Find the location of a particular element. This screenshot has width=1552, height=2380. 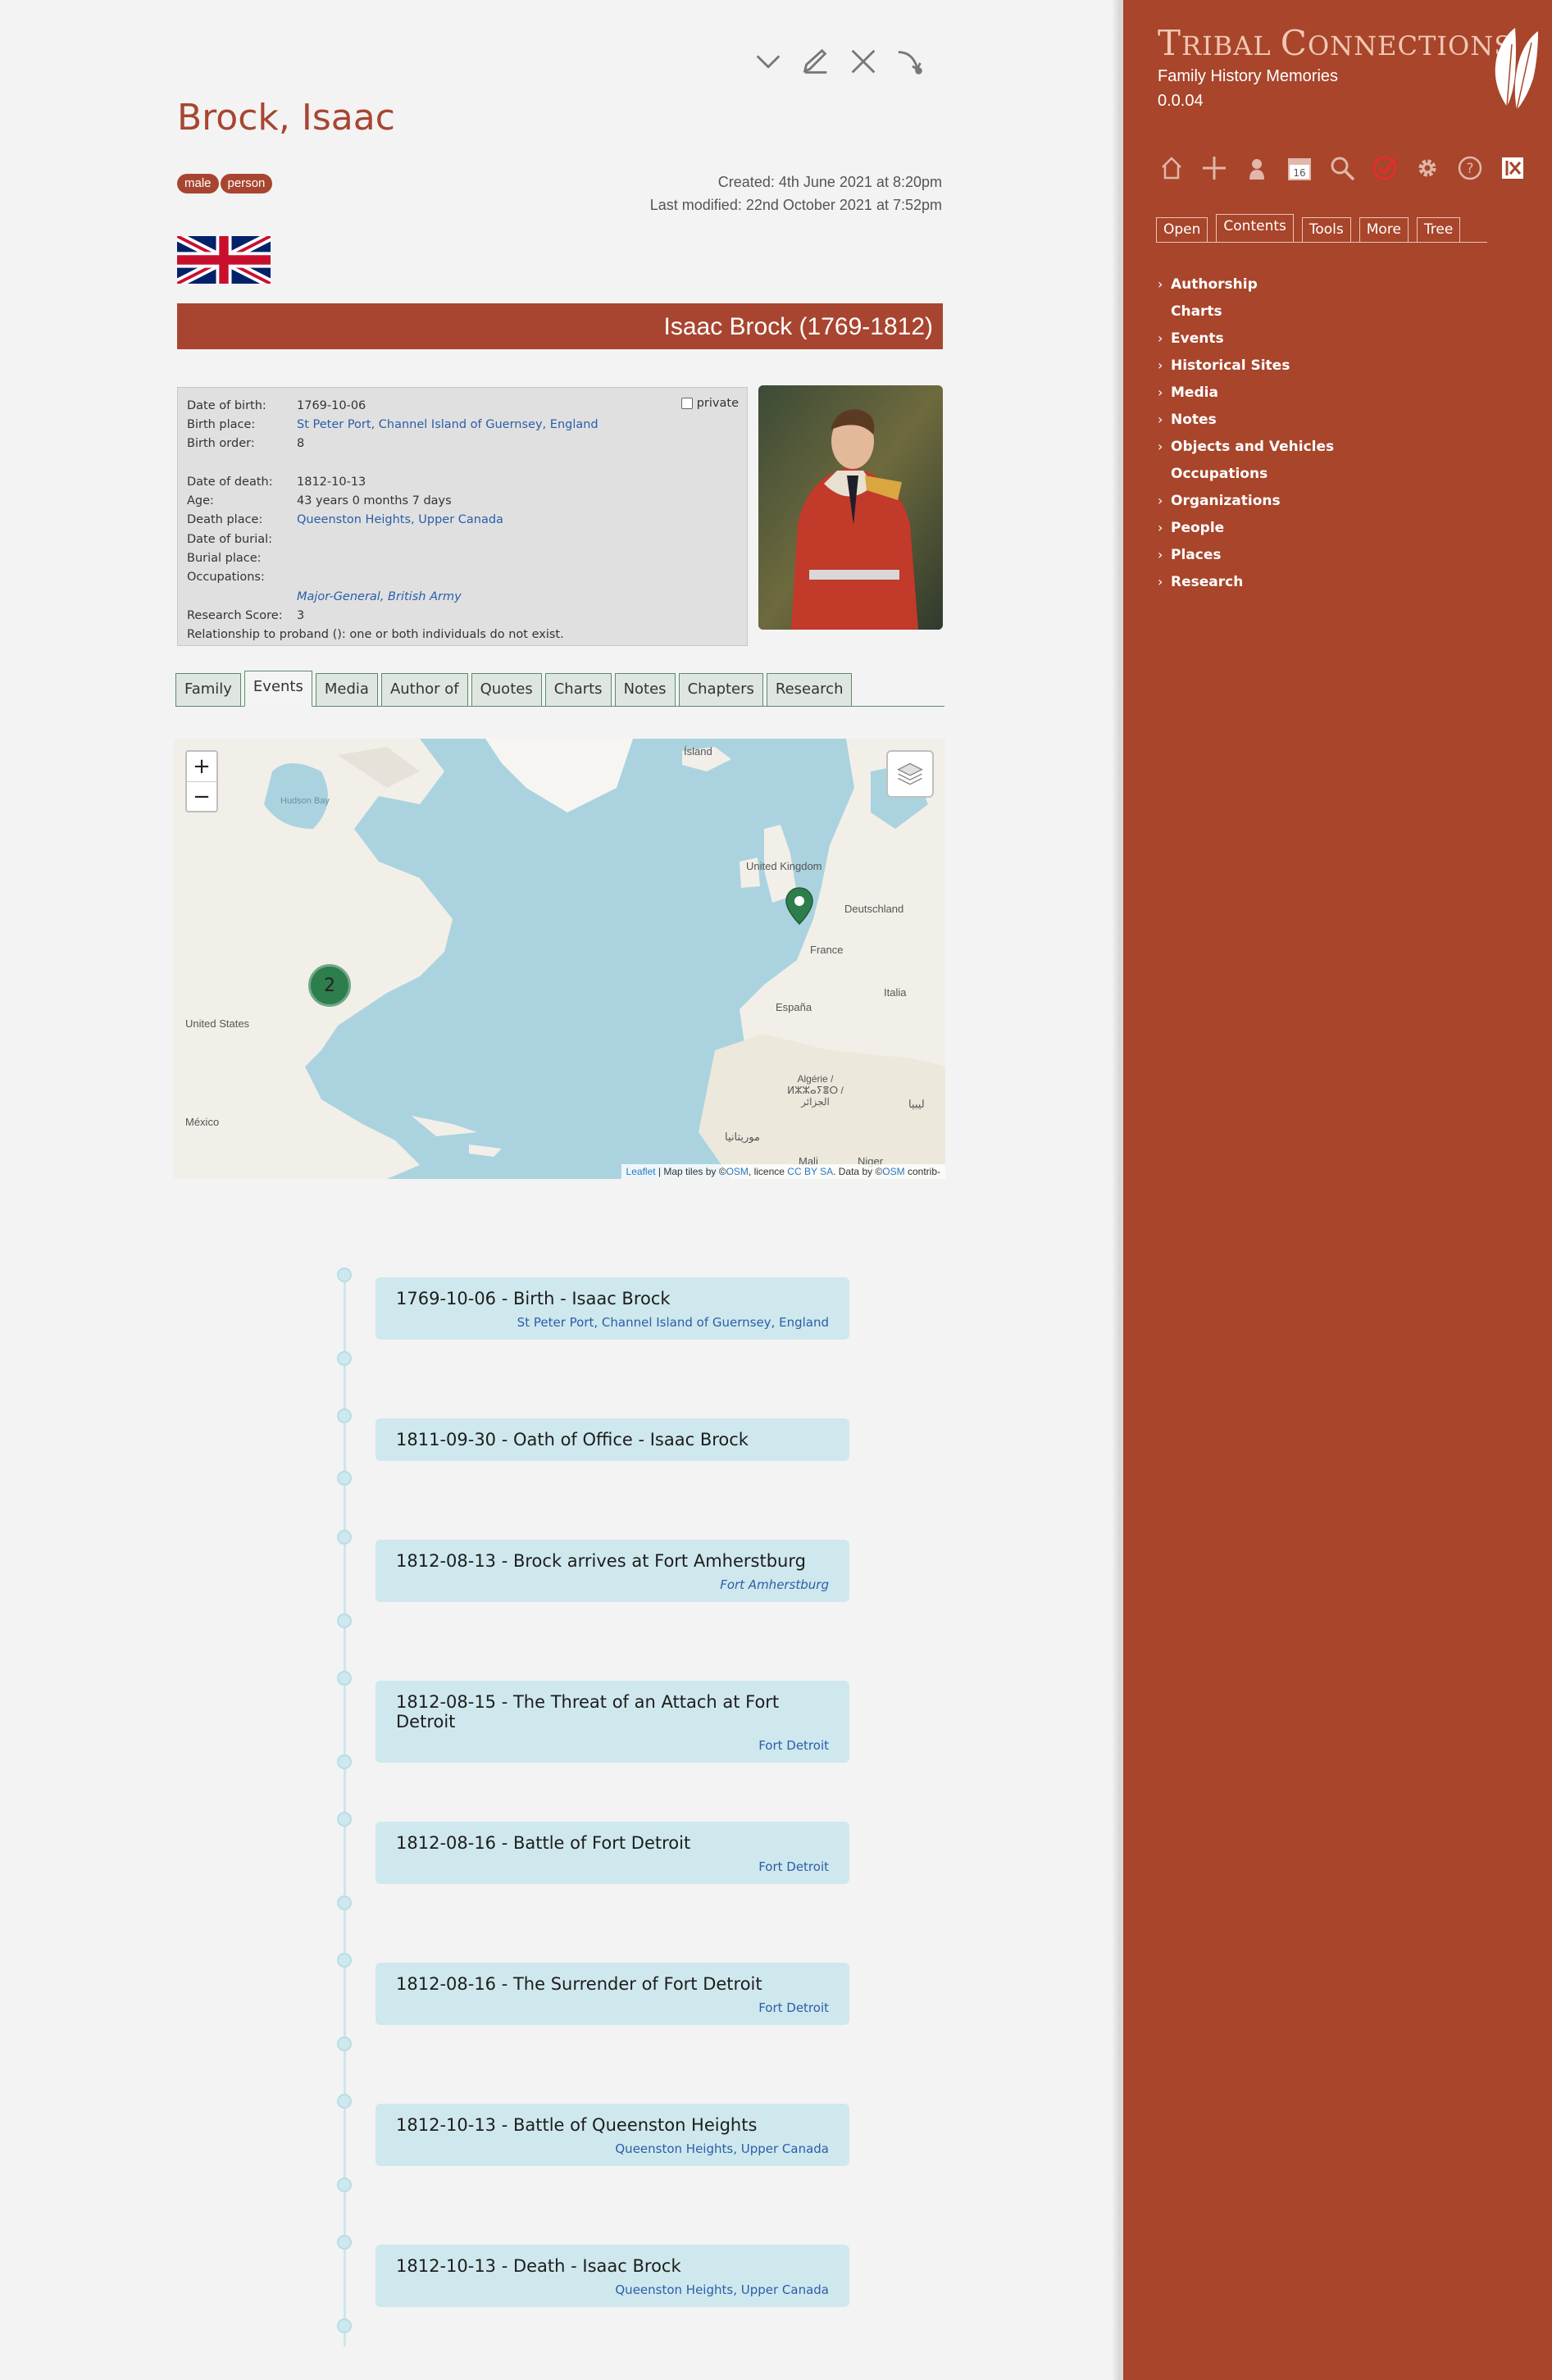

sidebar-tab-tree: Tree is located at coordinates (1438, 230).